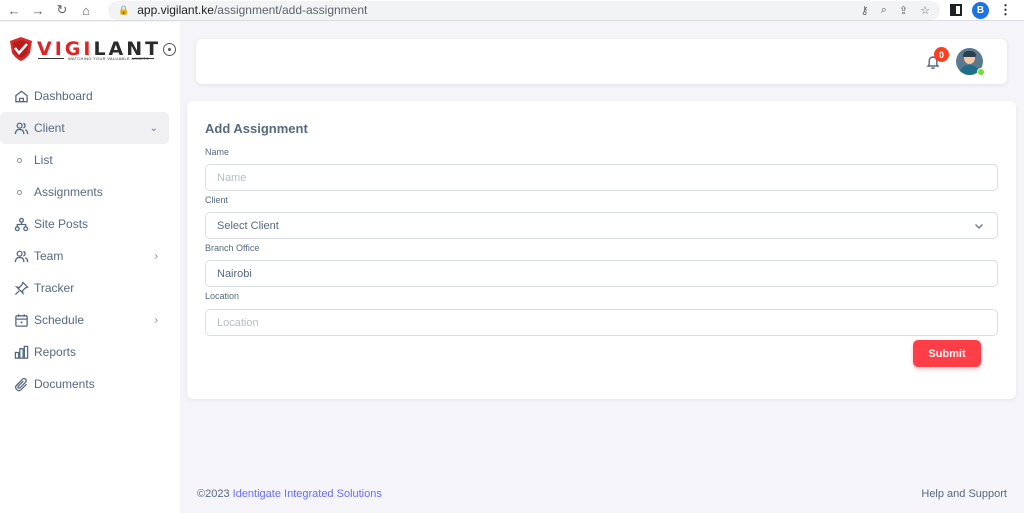 The image size is (1024, 513). I want to click on pin-icon, so click(21, 288).